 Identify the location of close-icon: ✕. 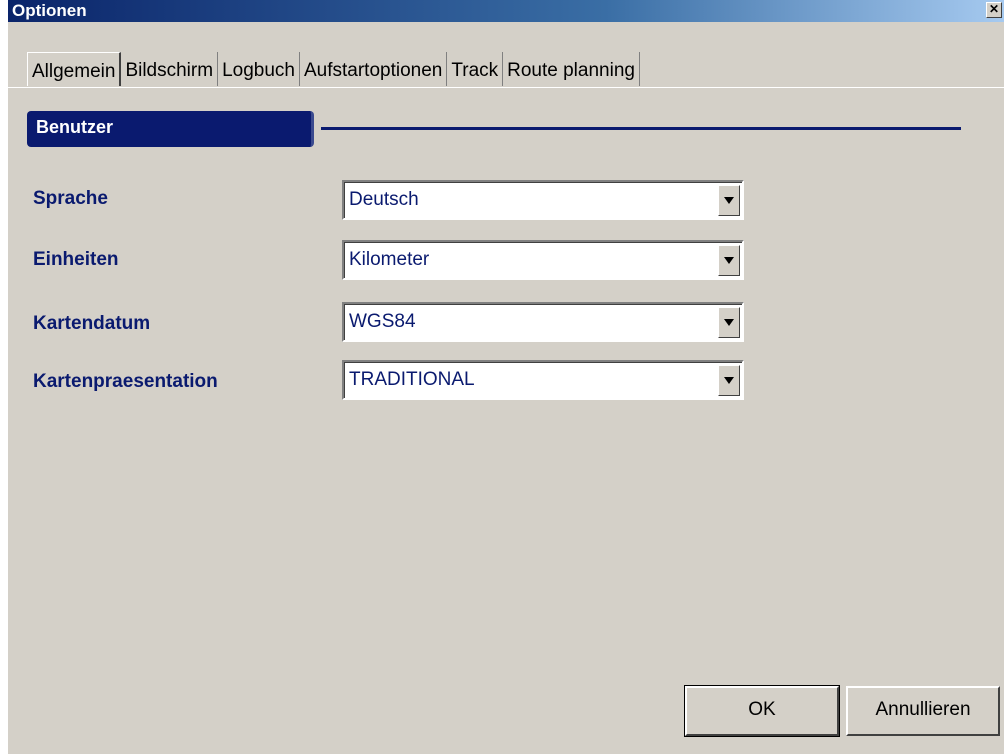
(994, 9).